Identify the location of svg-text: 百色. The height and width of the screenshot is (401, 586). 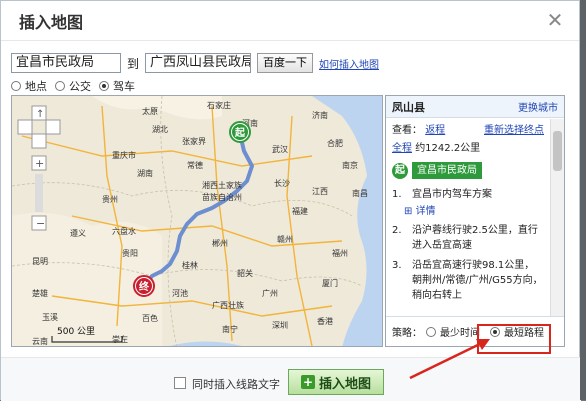
(150, 318).